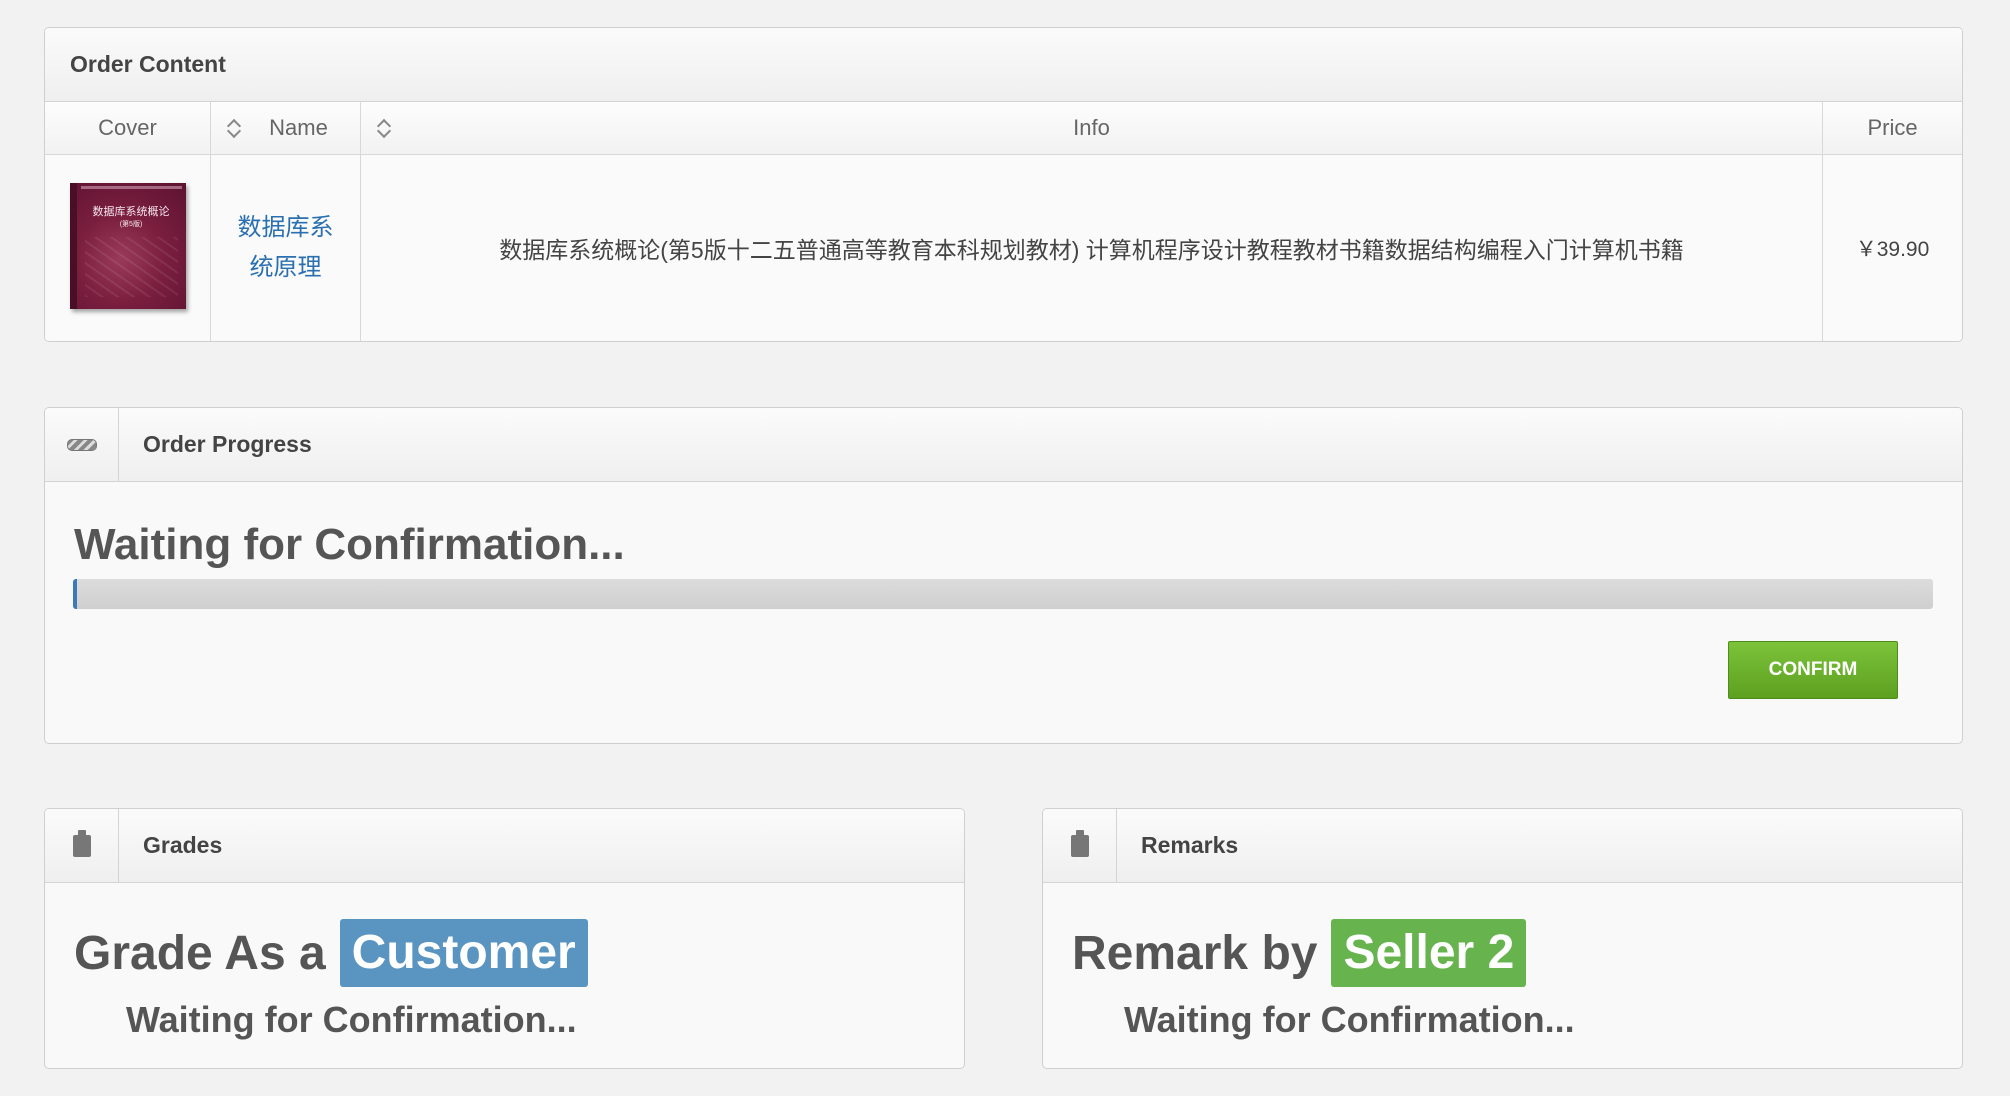 Image resolution: width=2010 pixels, height=1096 pixels. What do you see at coordinates (1003, 445) in the screenshot?
I see `order-progress-header: Order Progress` at bounding box center [1003, 445].